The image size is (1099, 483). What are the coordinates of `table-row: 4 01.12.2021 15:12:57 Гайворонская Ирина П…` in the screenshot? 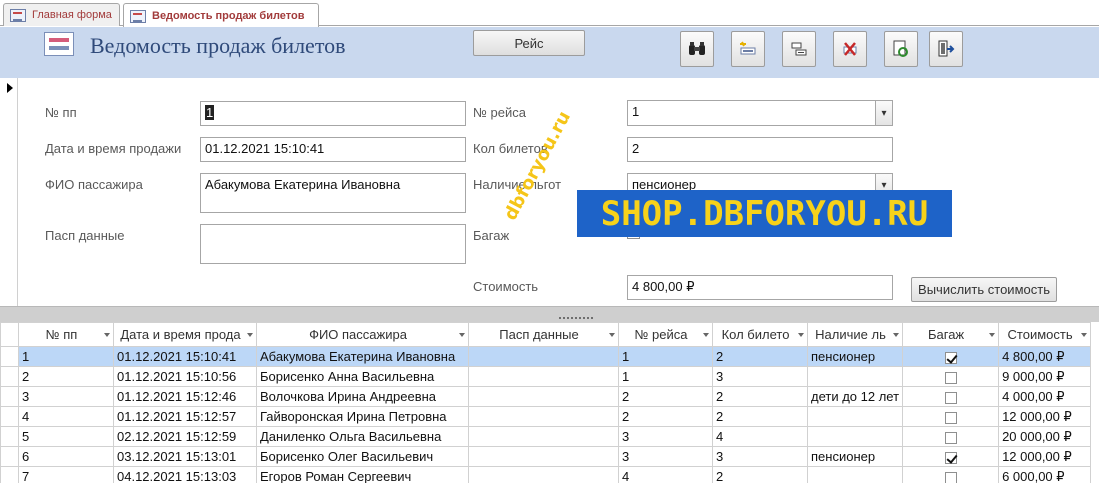 It's located at (546, 416).